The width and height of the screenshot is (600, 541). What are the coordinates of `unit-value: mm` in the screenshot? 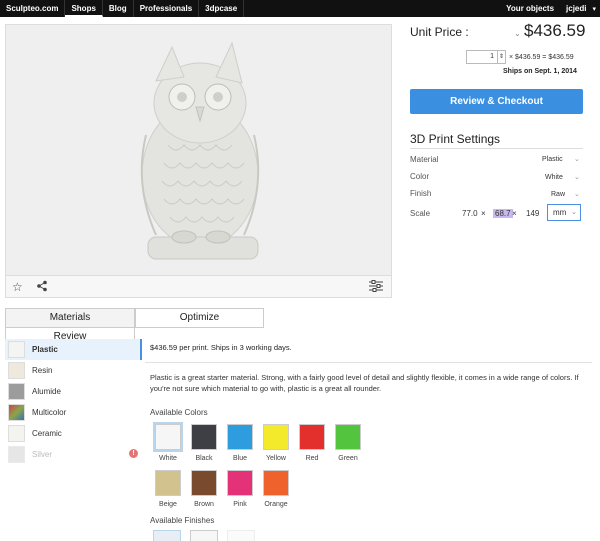 It's located at (560, 212).